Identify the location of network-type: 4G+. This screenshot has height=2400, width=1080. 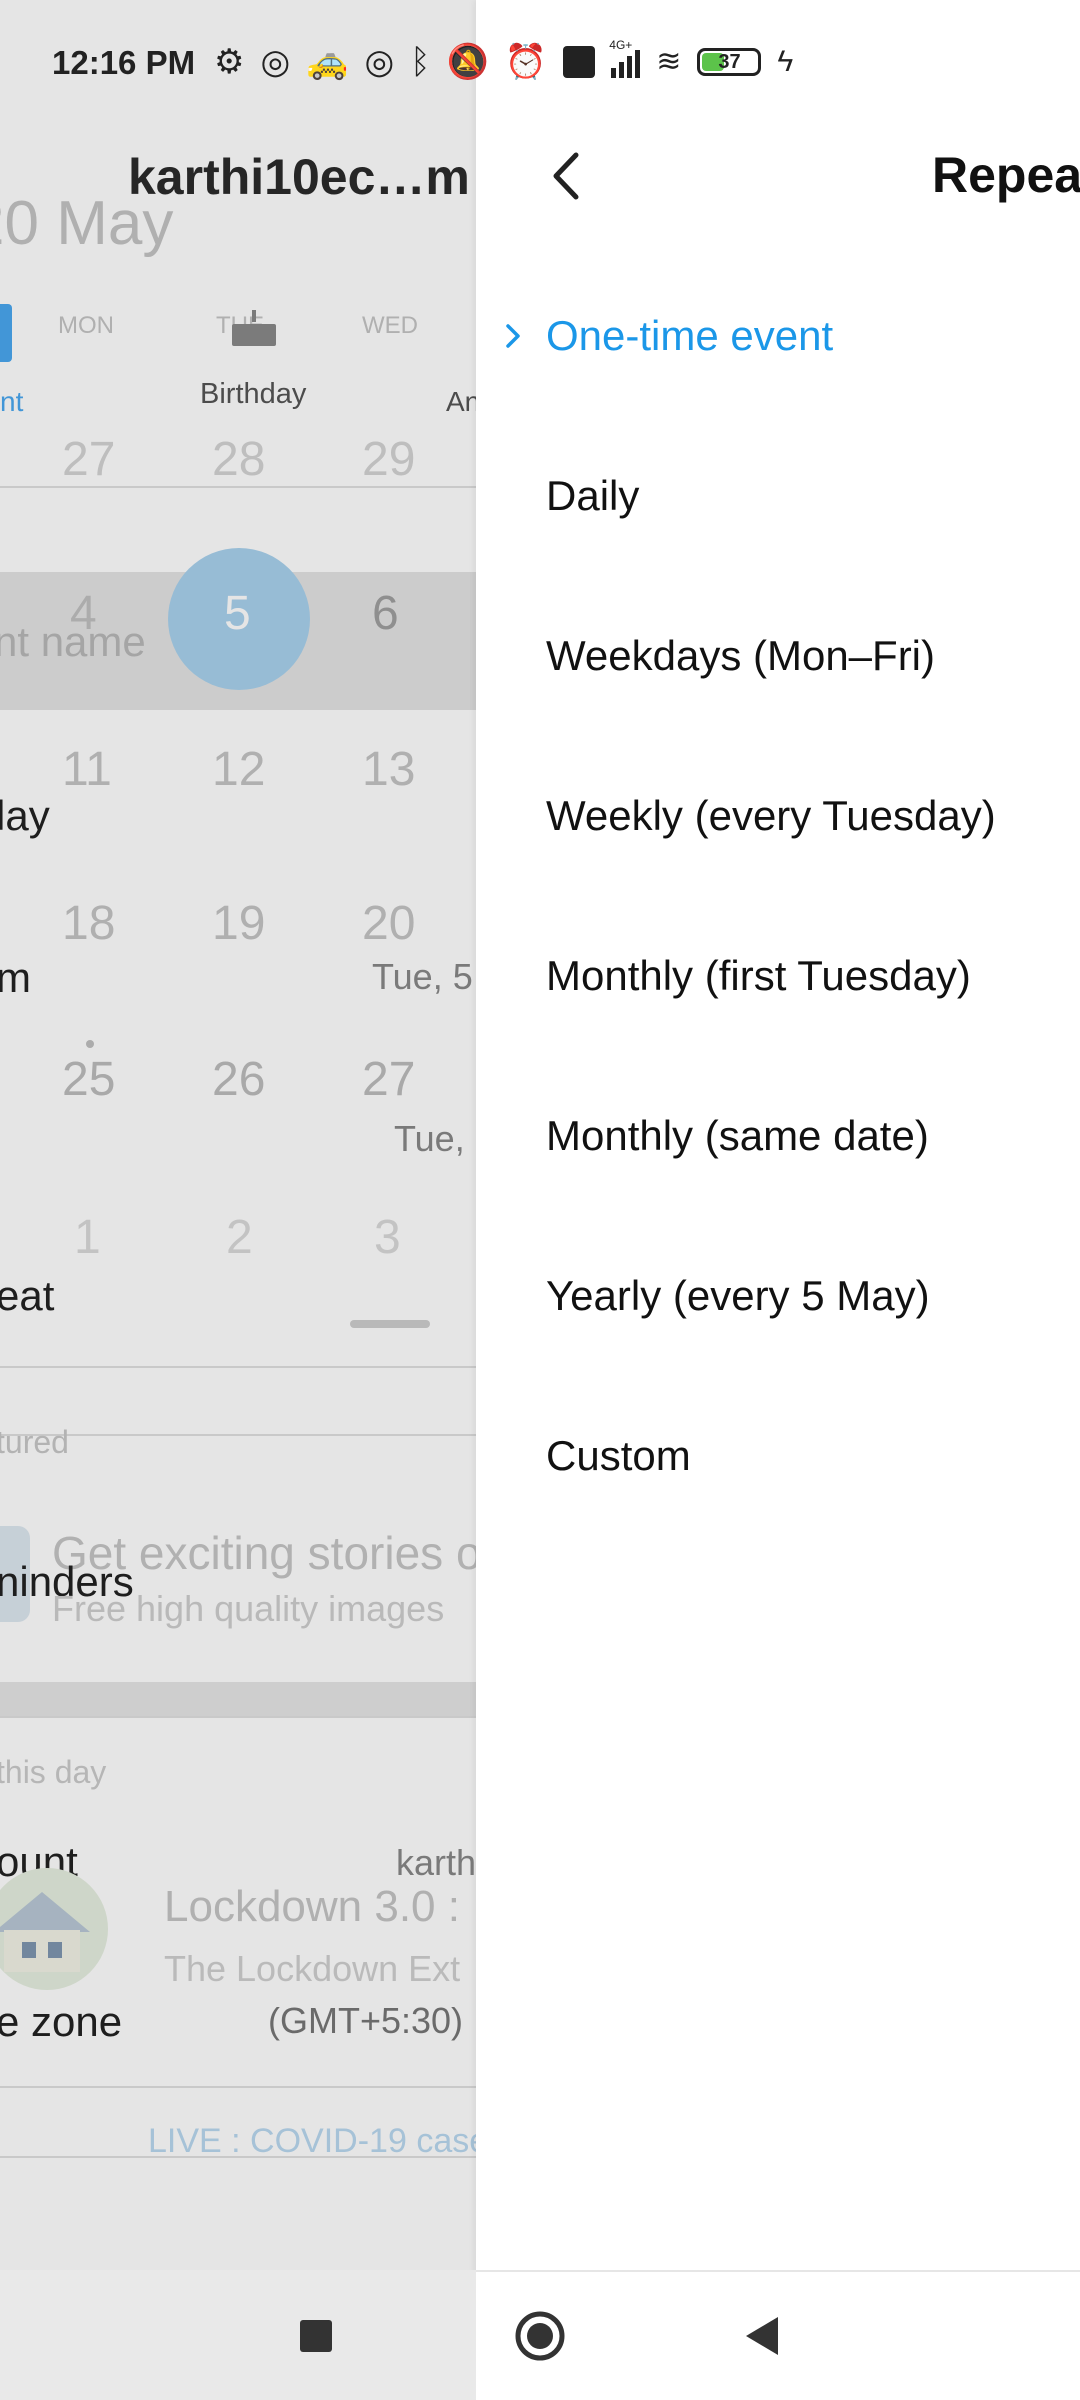
(621, 45).